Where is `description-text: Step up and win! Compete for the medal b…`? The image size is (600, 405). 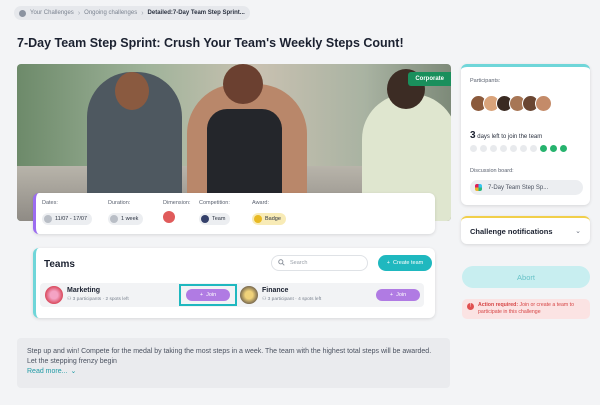 description-text: Step up and win! Compete for the medal b… is located at coordinates (229, 356).